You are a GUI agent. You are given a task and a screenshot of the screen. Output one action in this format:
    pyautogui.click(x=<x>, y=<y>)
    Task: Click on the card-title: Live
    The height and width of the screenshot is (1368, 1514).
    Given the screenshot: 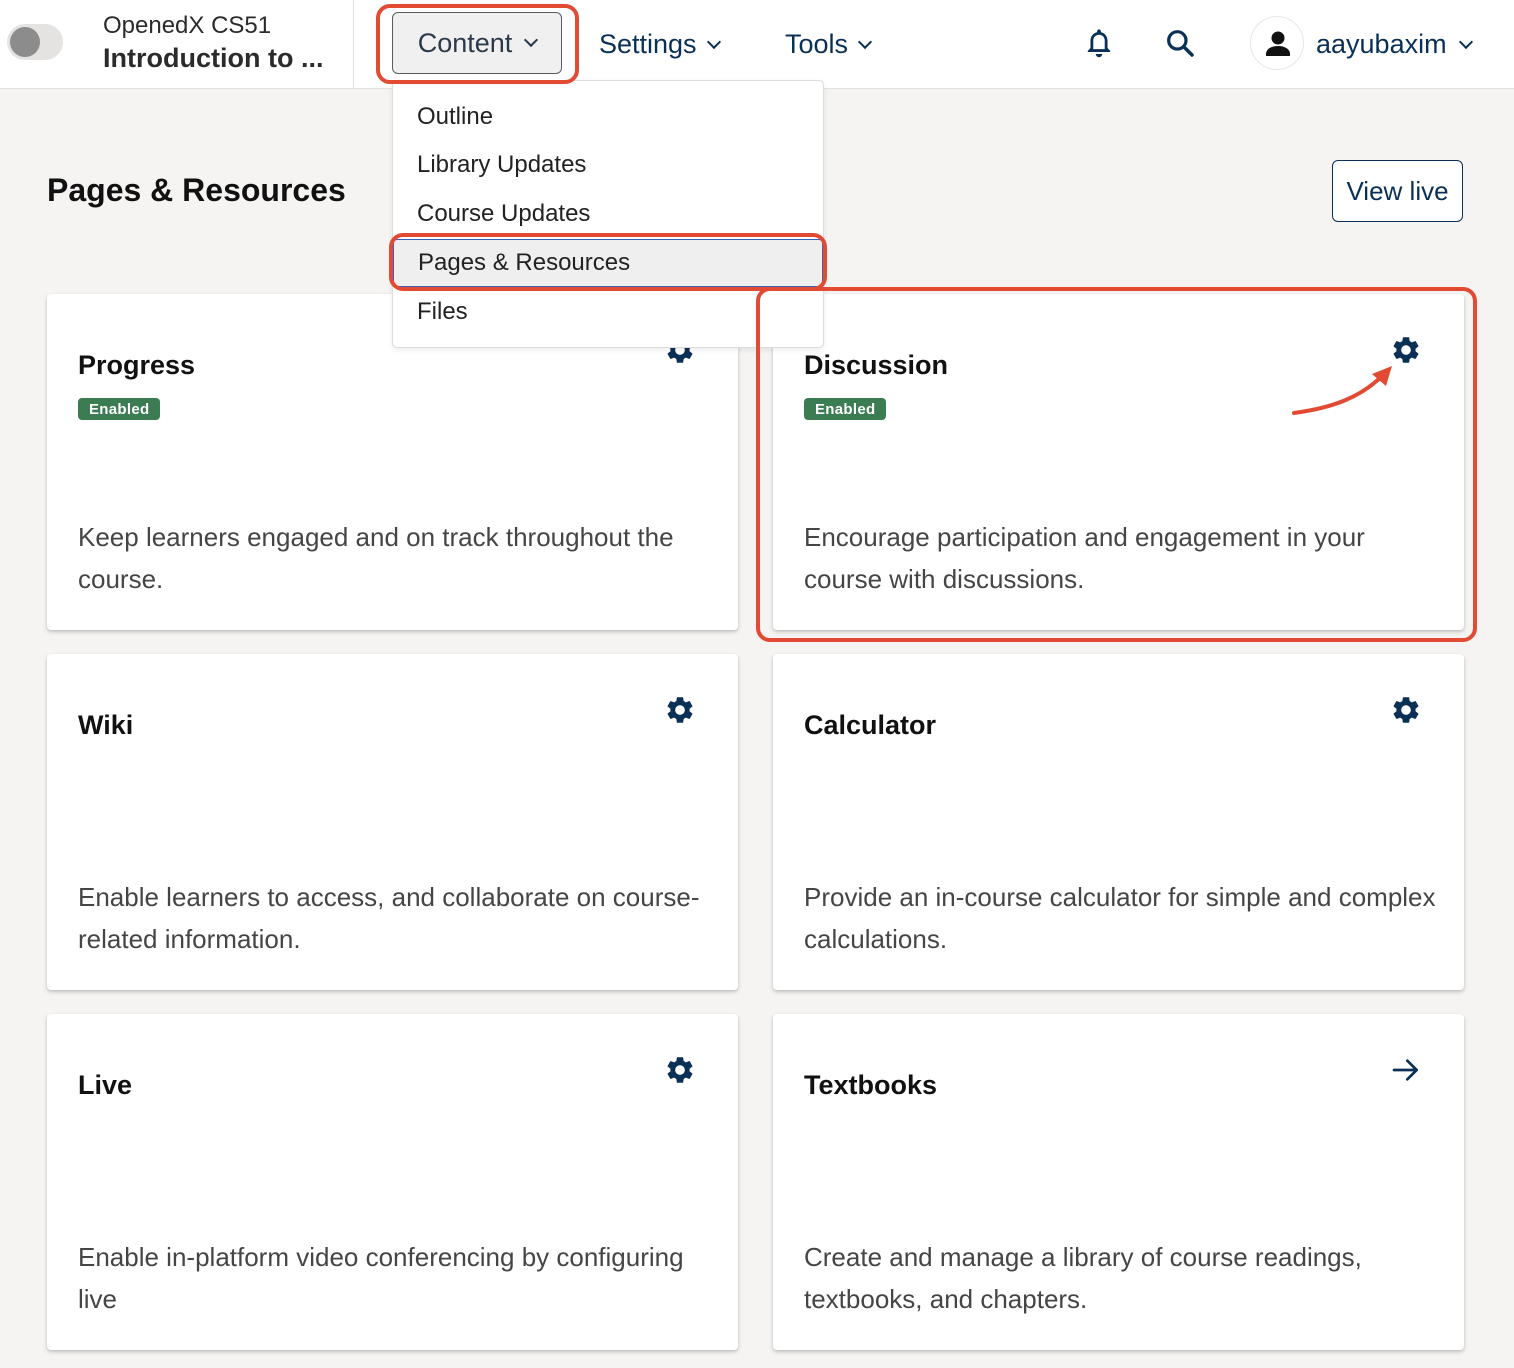 What is the action you would take?
    pyautogui.click(x=105, y=1085)
    